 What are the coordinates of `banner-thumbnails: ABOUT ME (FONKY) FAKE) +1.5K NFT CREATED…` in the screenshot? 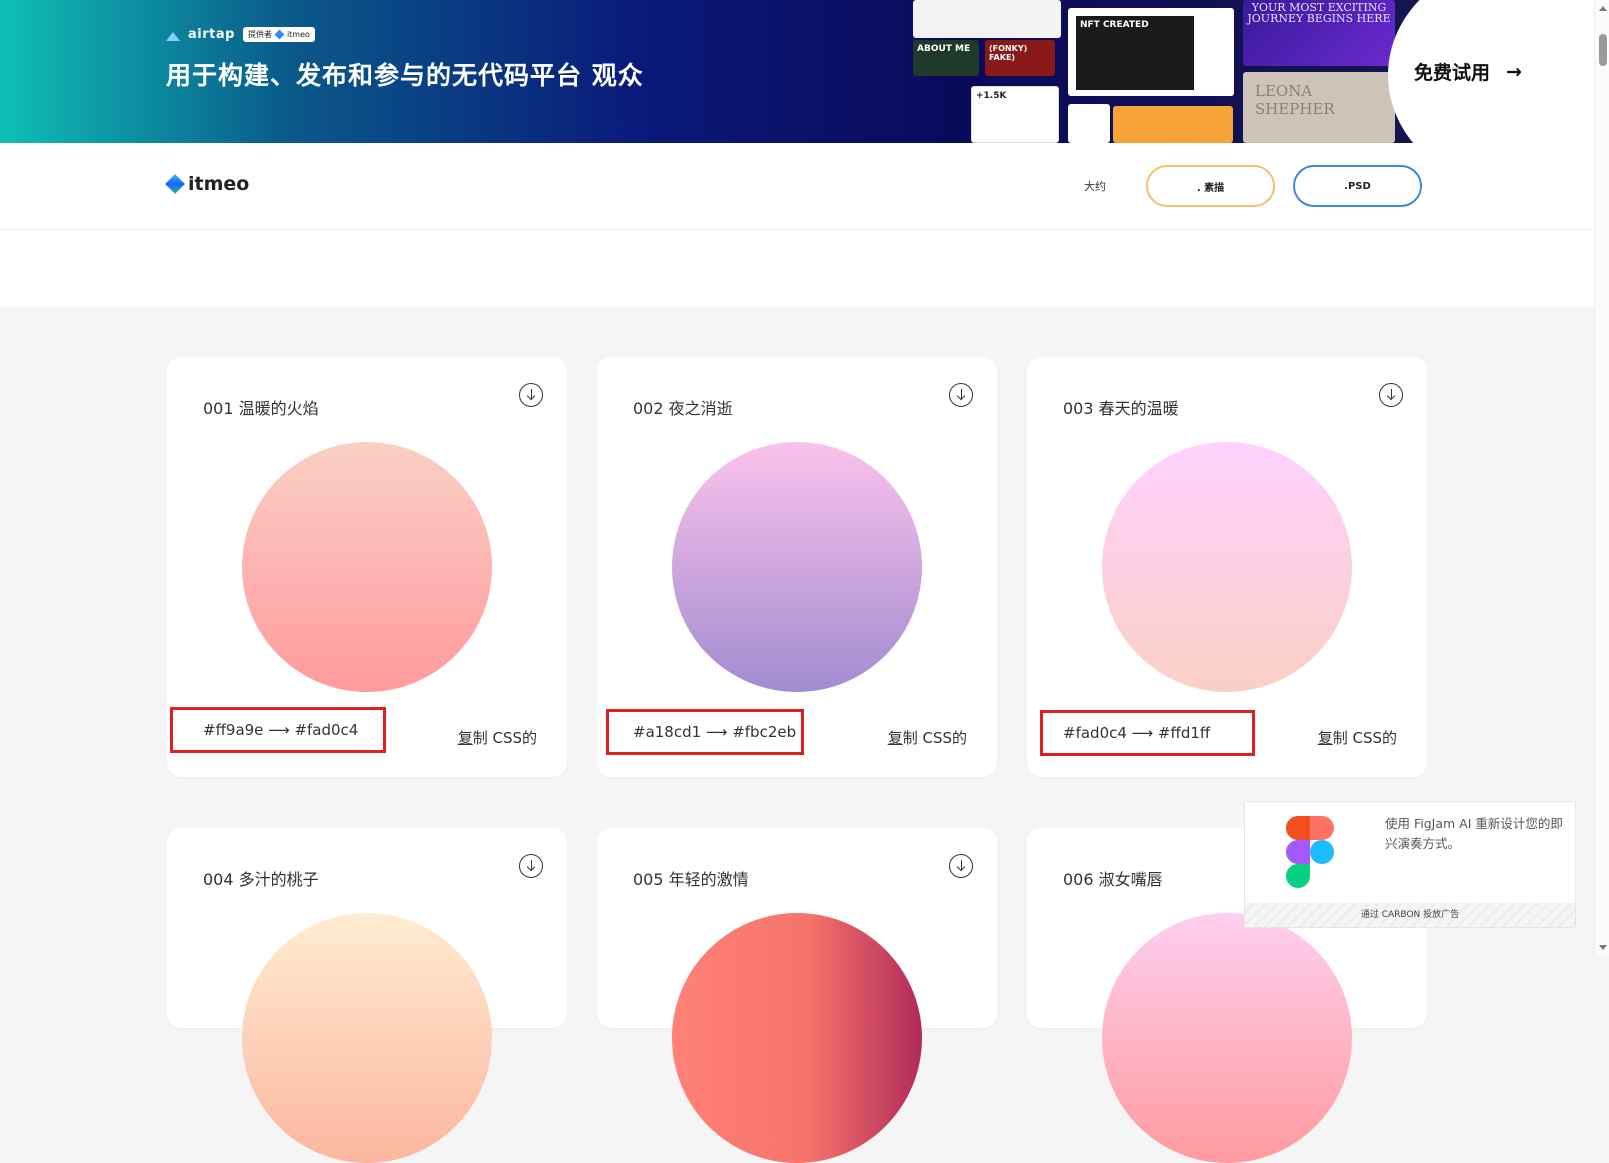 It's located at (1154, 71).